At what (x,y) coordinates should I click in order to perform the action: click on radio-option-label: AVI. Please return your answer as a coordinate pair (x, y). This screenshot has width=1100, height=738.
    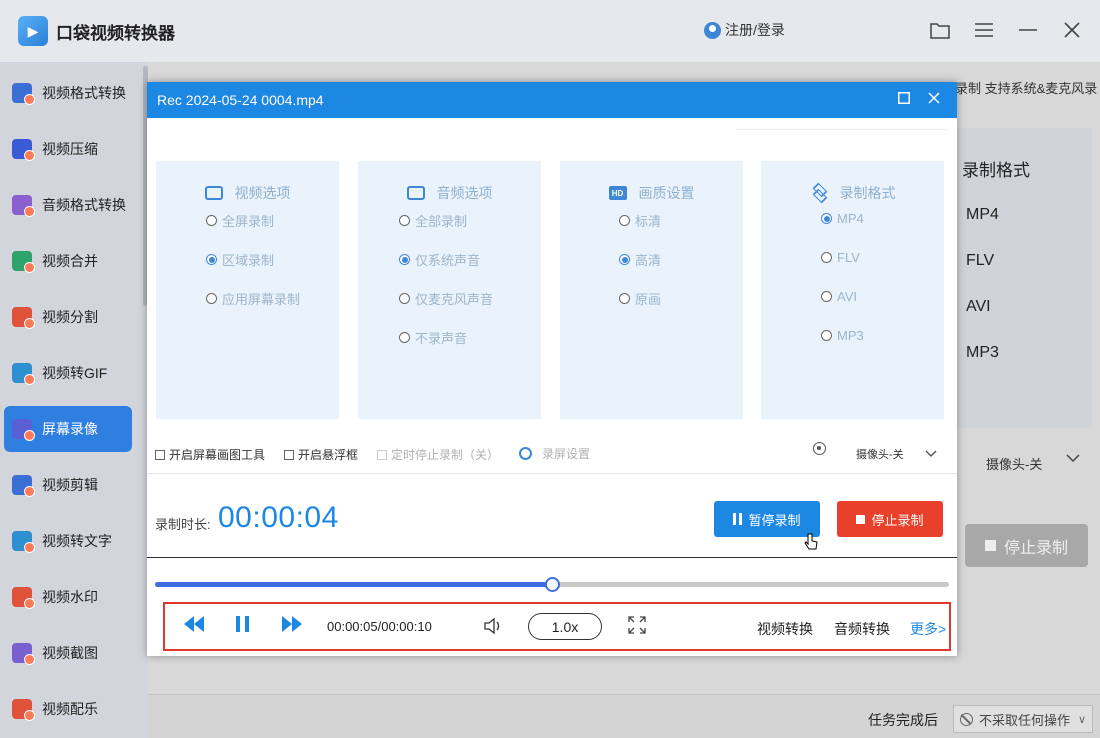
    Looking at the image, I should click on (847, 296).